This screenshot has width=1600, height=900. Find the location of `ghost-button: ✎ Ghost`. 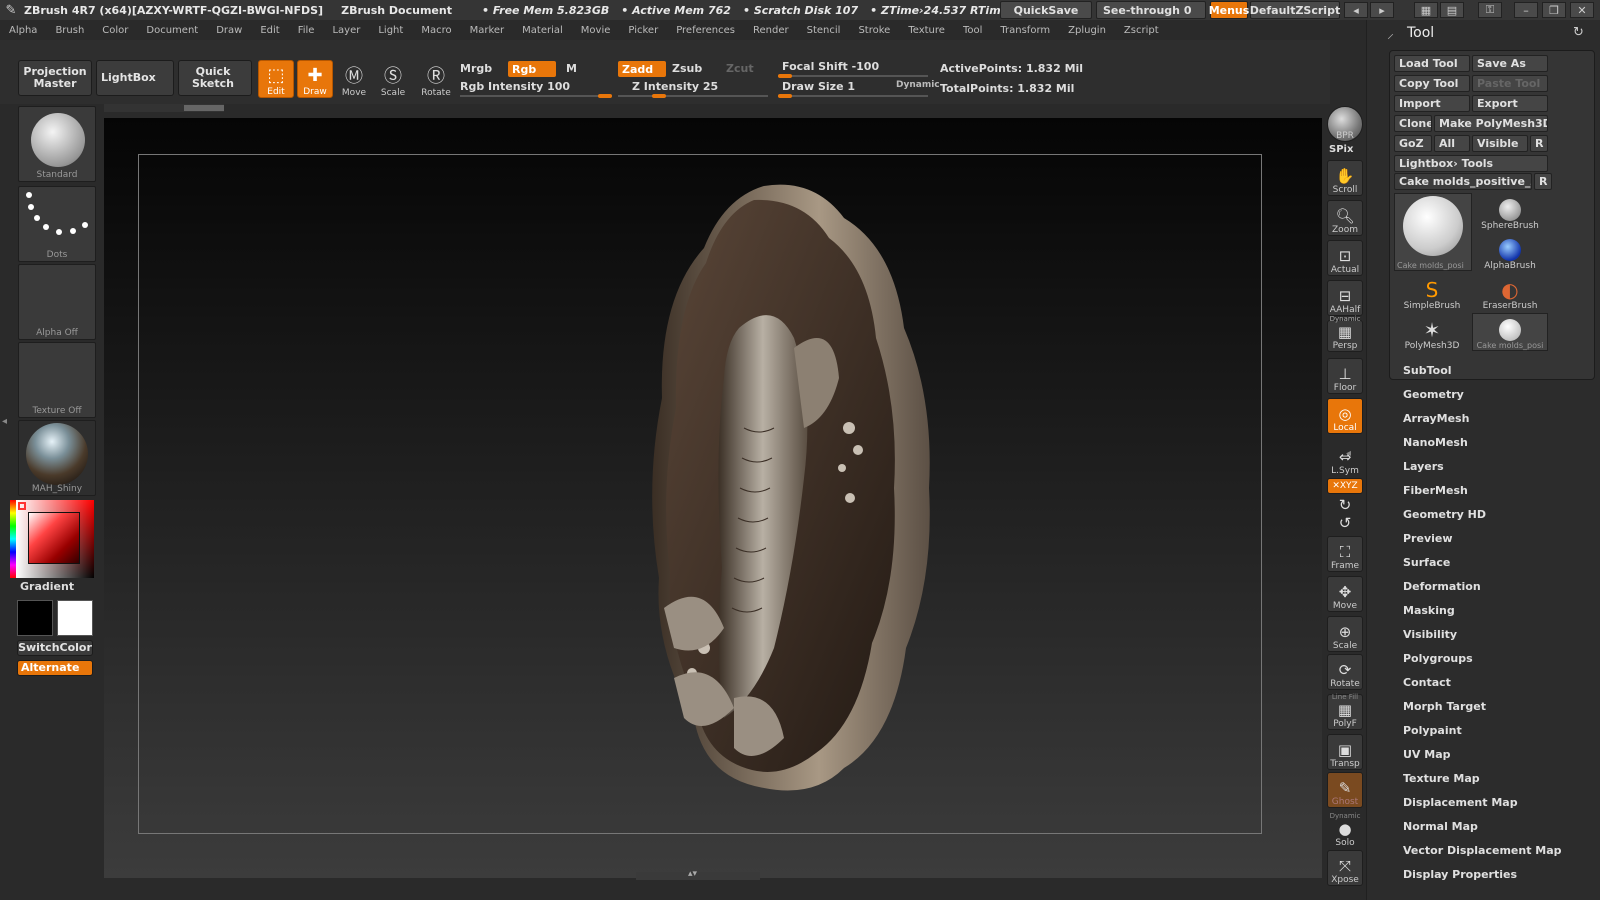

ghost-button: ✎ Ghost is located at coordinates (1345, 790).